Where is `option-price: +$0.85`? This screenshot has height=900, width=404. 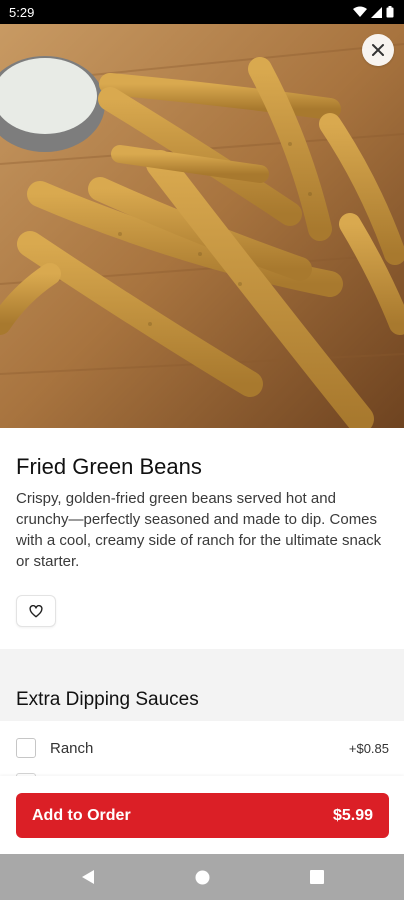
option-price: +$0.85 is located at coordinates (368, 748).